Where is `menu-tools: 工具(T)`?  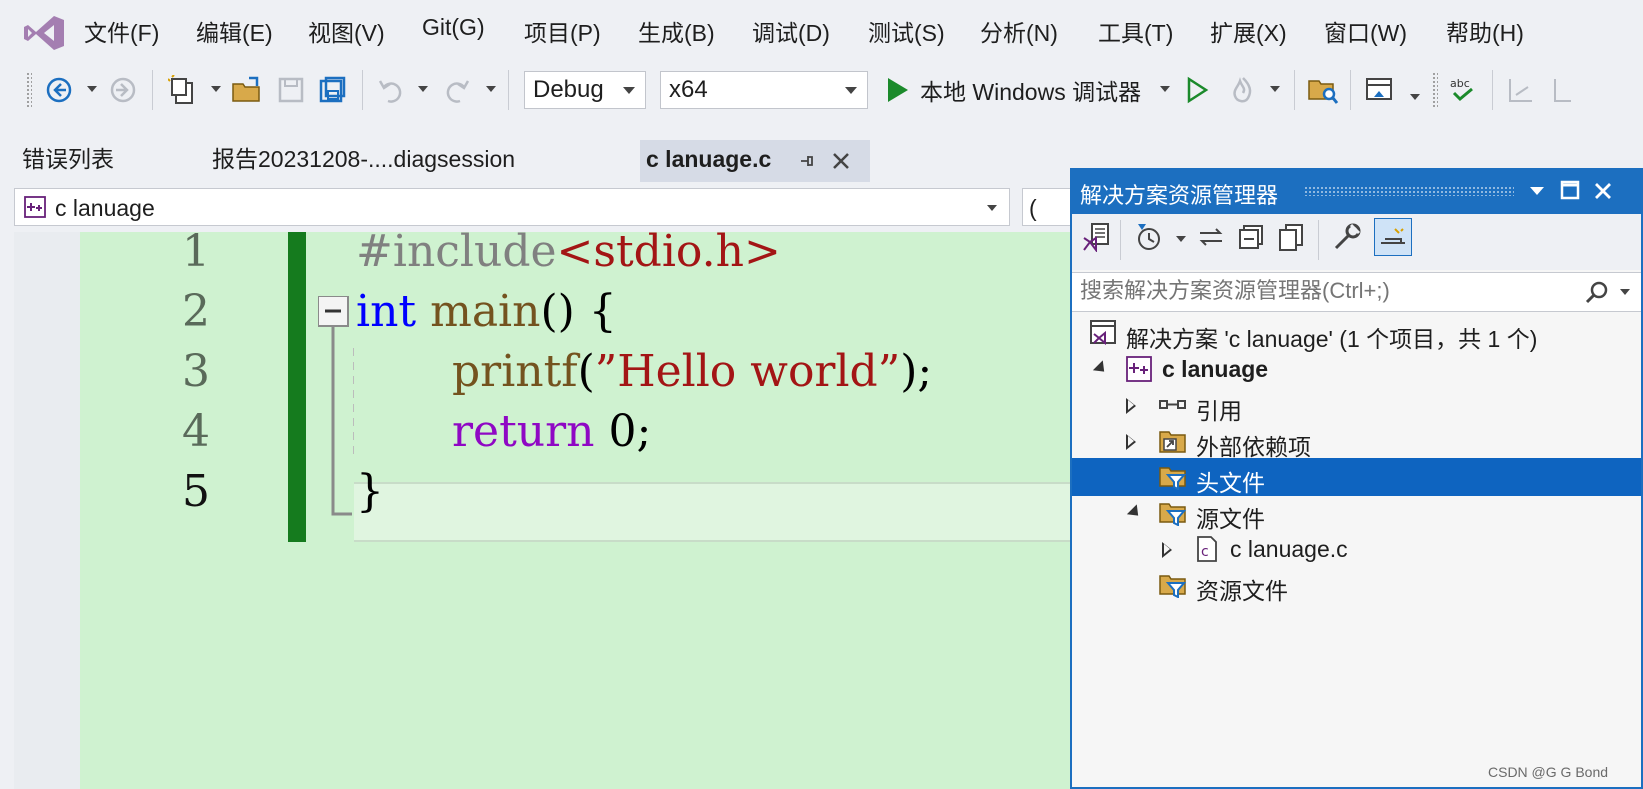 menu-tools: 工具(T) is located at coordinates (1135, 31).